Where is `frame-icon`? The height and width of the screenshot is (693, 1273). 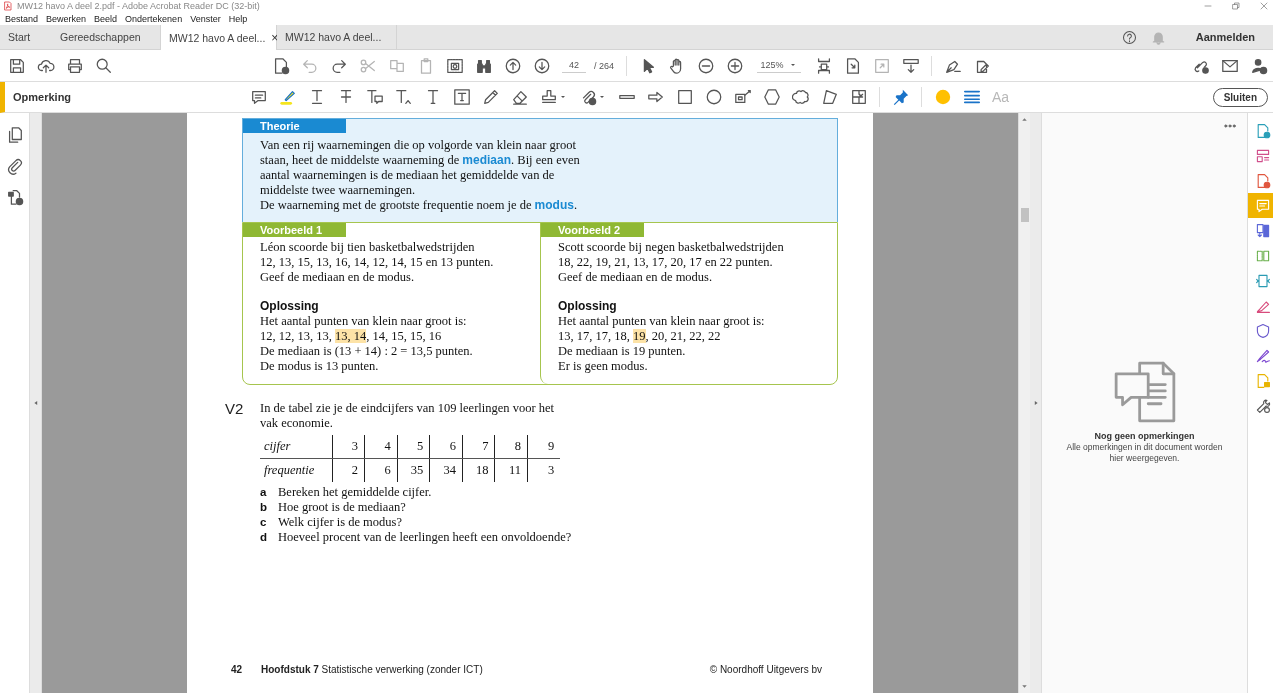 frame-icon is located at coordinates (858, 97).